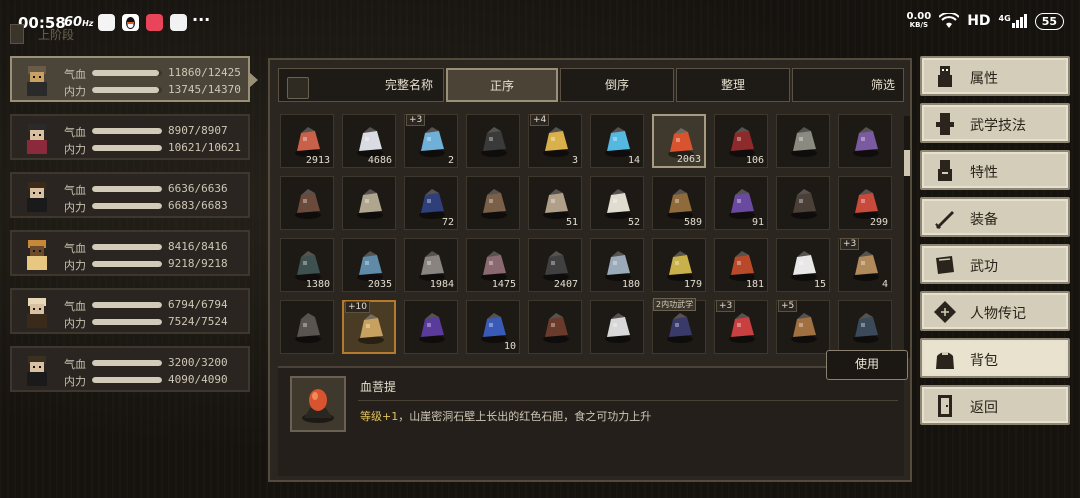  Describe the element at coordinates (130, 137) in the screenshot. I see `party-member-card: 气血 8907/8907 内力 10621/10621` at that location.